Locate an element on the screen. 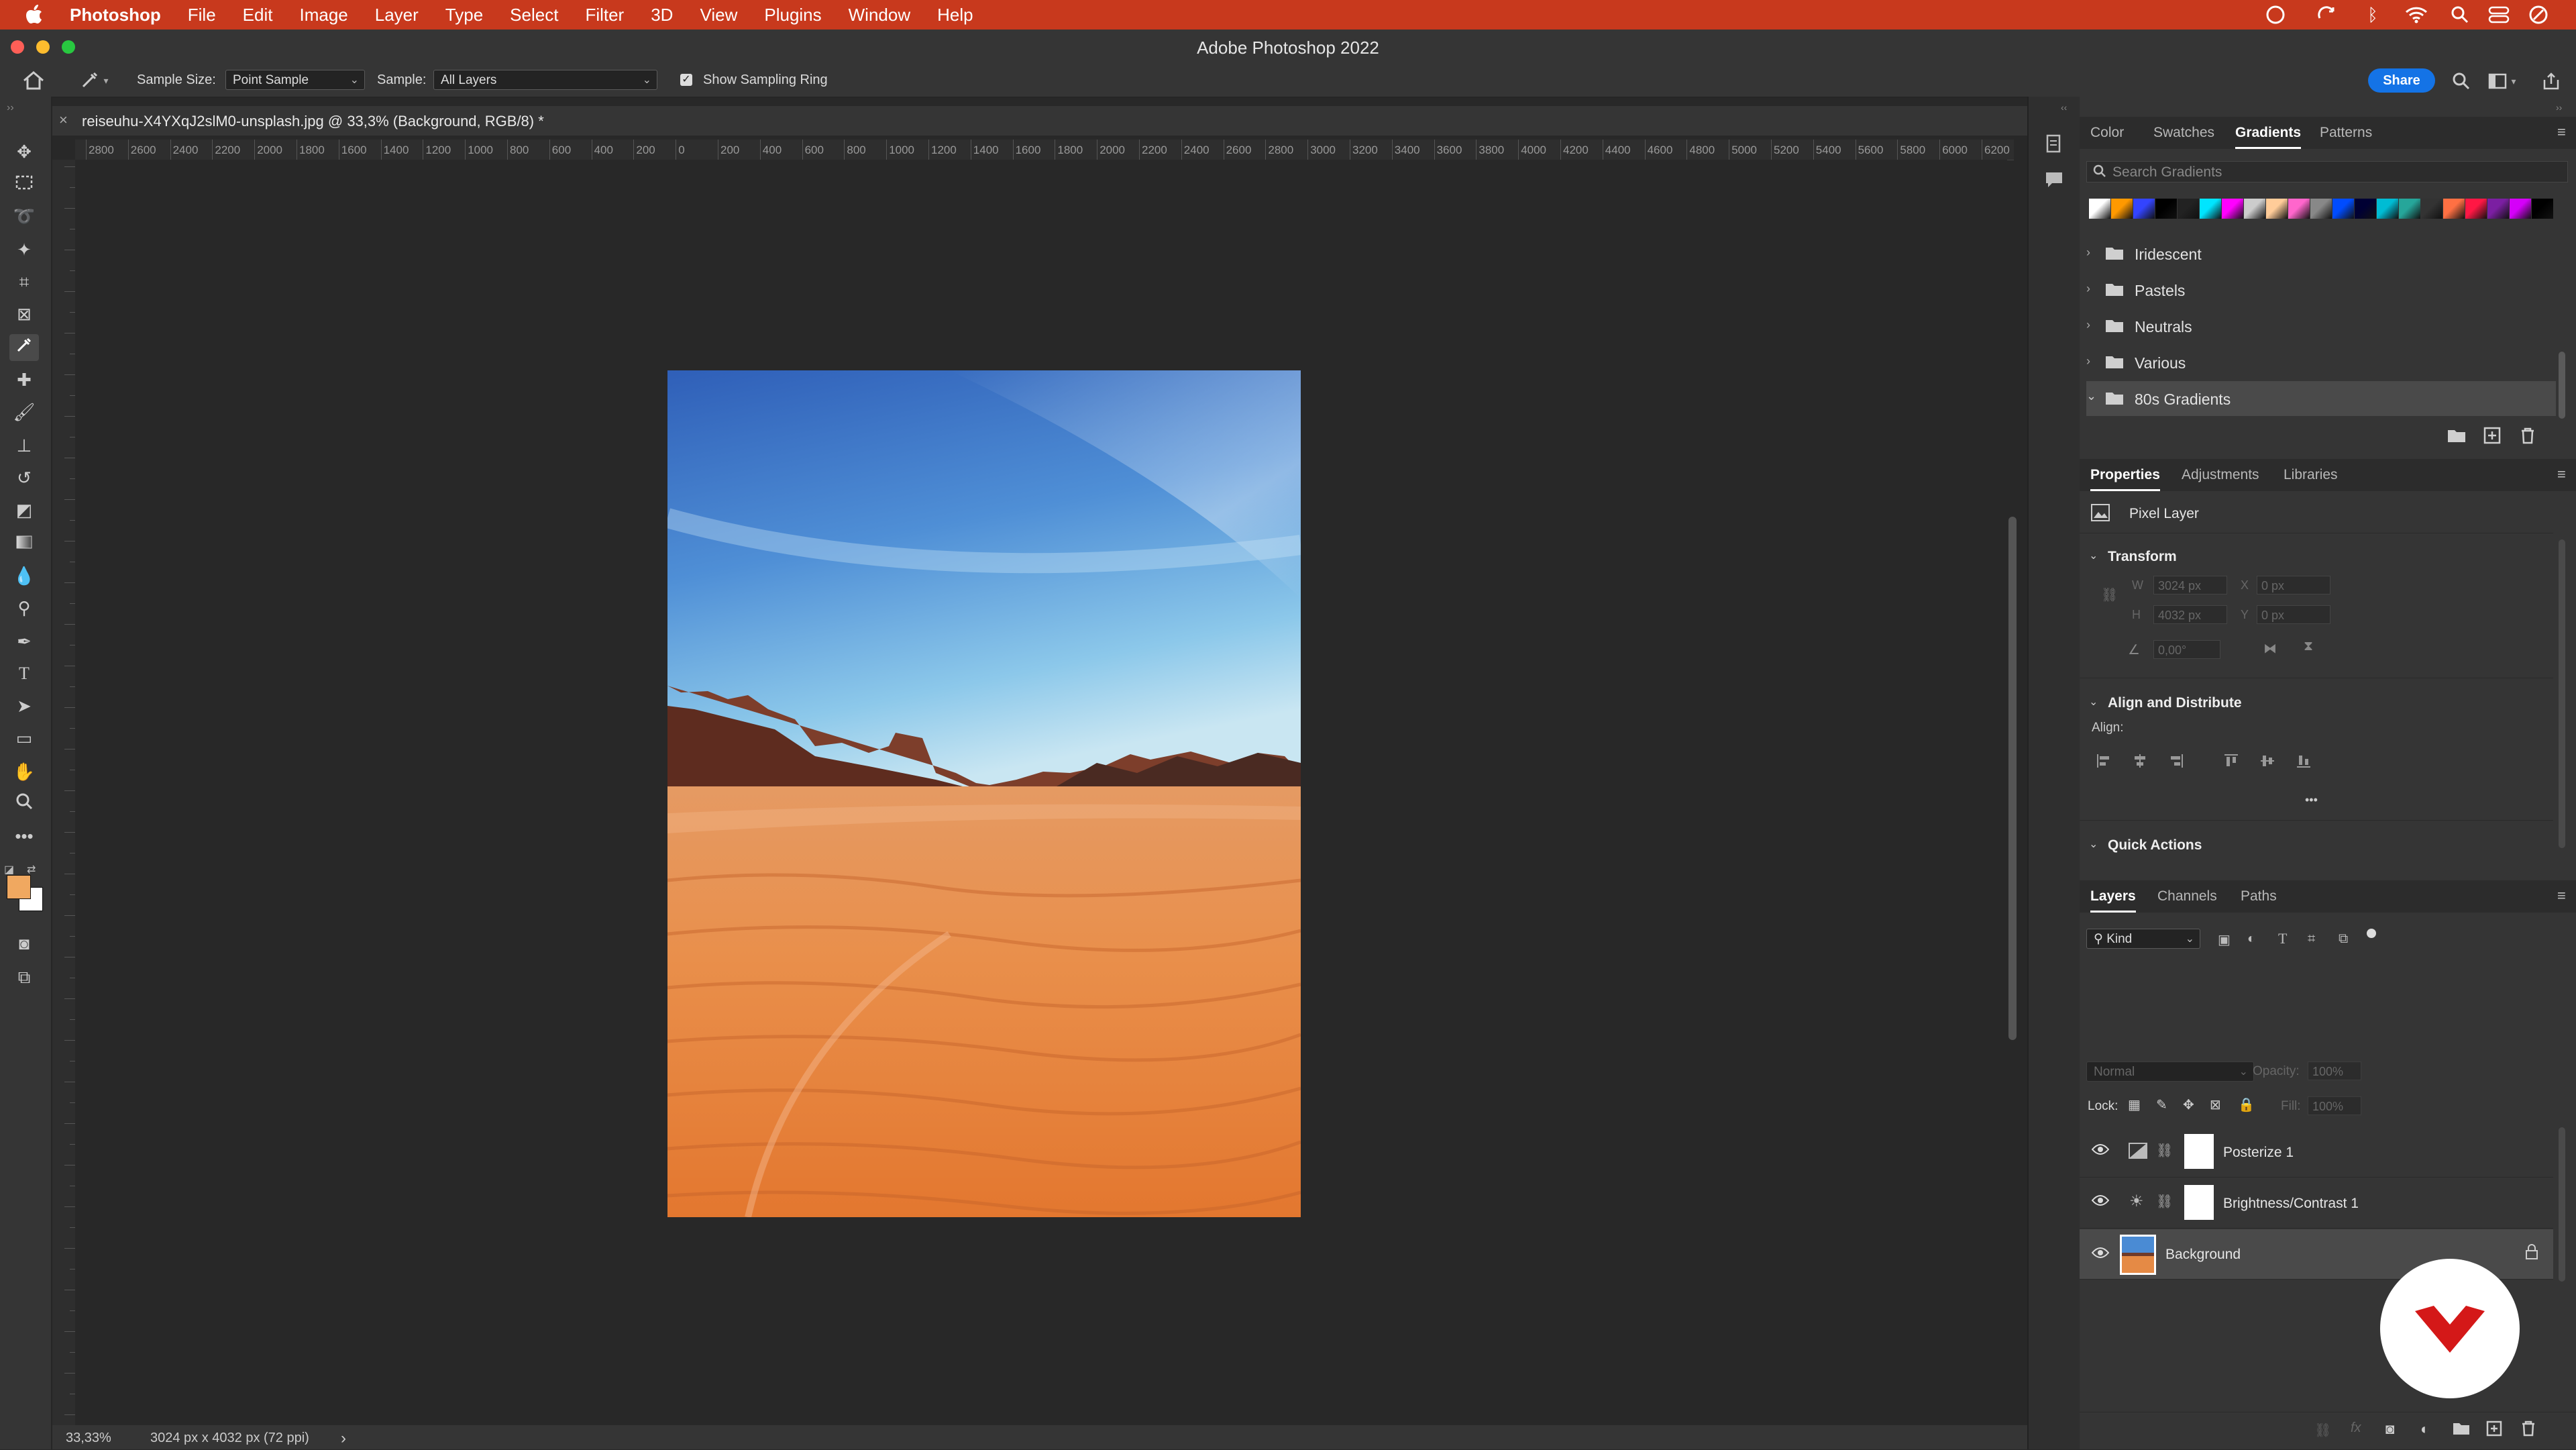 The width and height of the screenshot is (2576, 1450). document-image is located at coordinates (984, 793).